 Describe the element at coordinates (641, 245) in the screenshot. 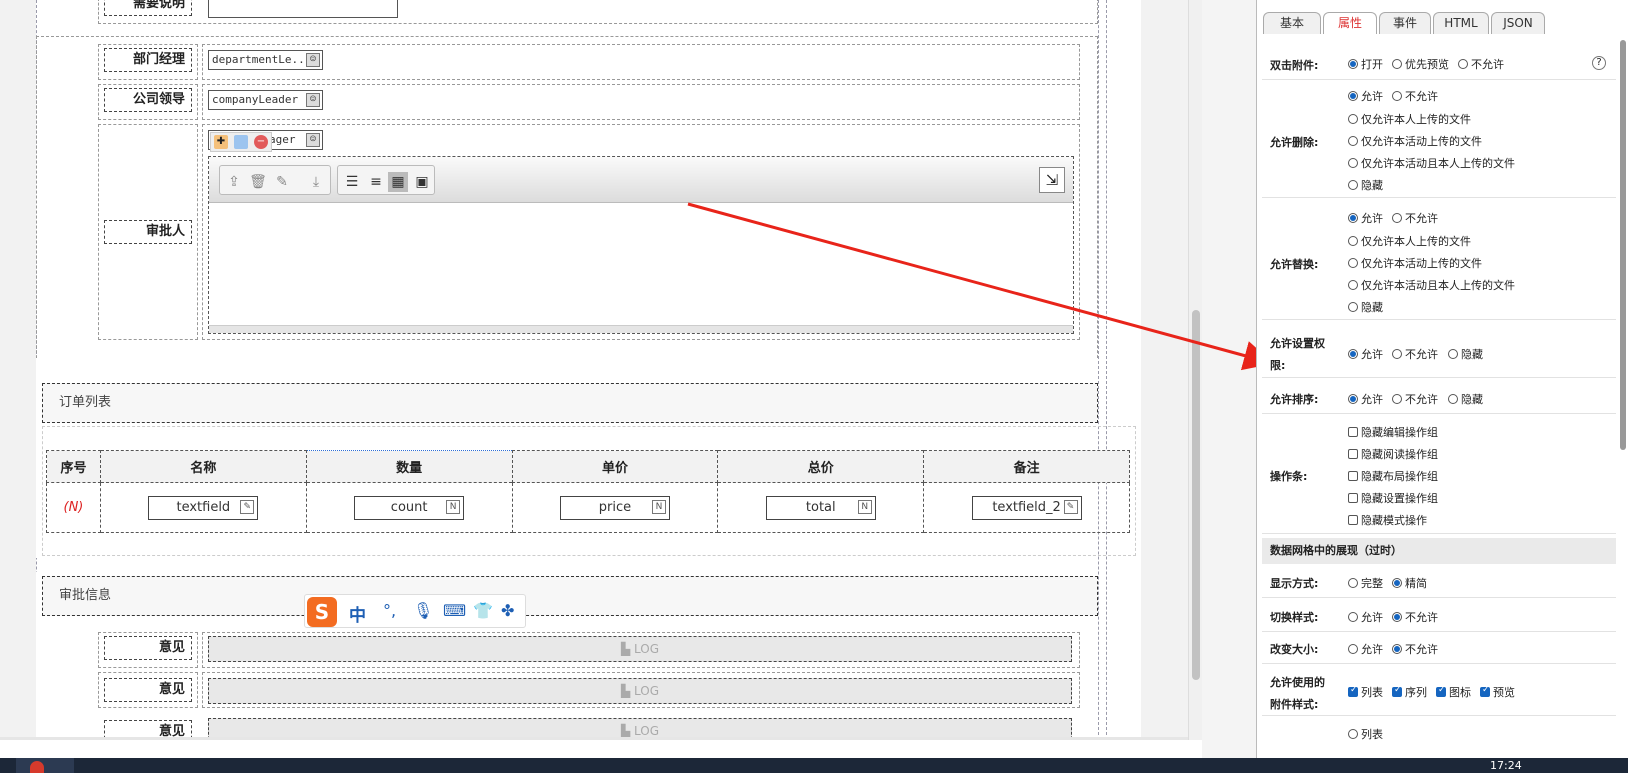

I see `attachment-component: ⇪ 🗑 ✎ ⤓ ☰ ≡ ▦ ▣ ⇲` at that location.